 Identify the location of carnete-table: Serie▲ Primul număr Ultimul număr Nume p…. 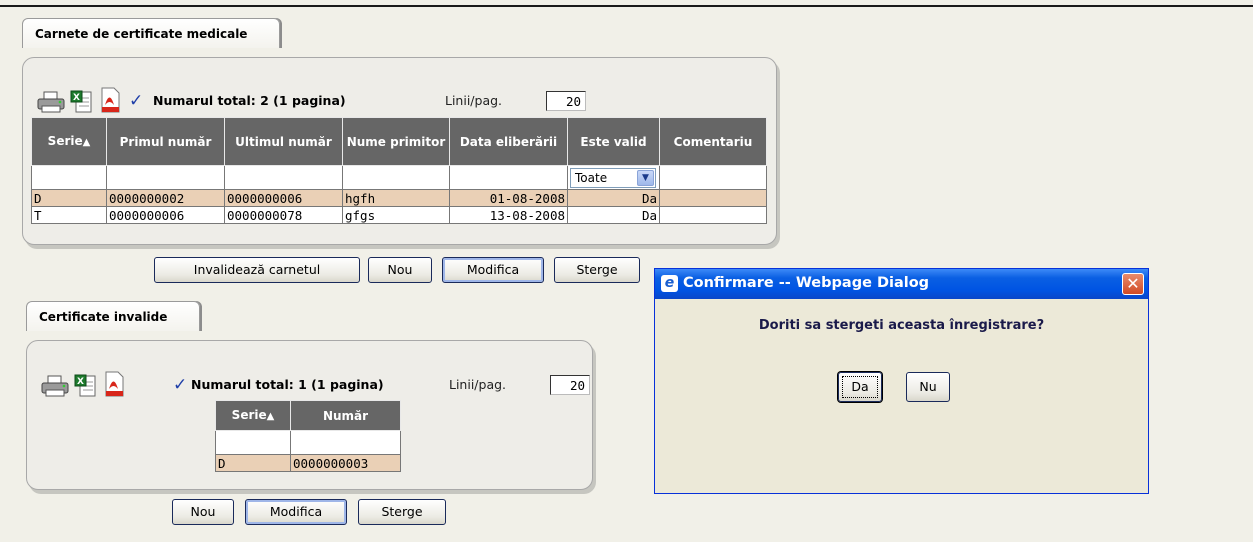
(399, 170).